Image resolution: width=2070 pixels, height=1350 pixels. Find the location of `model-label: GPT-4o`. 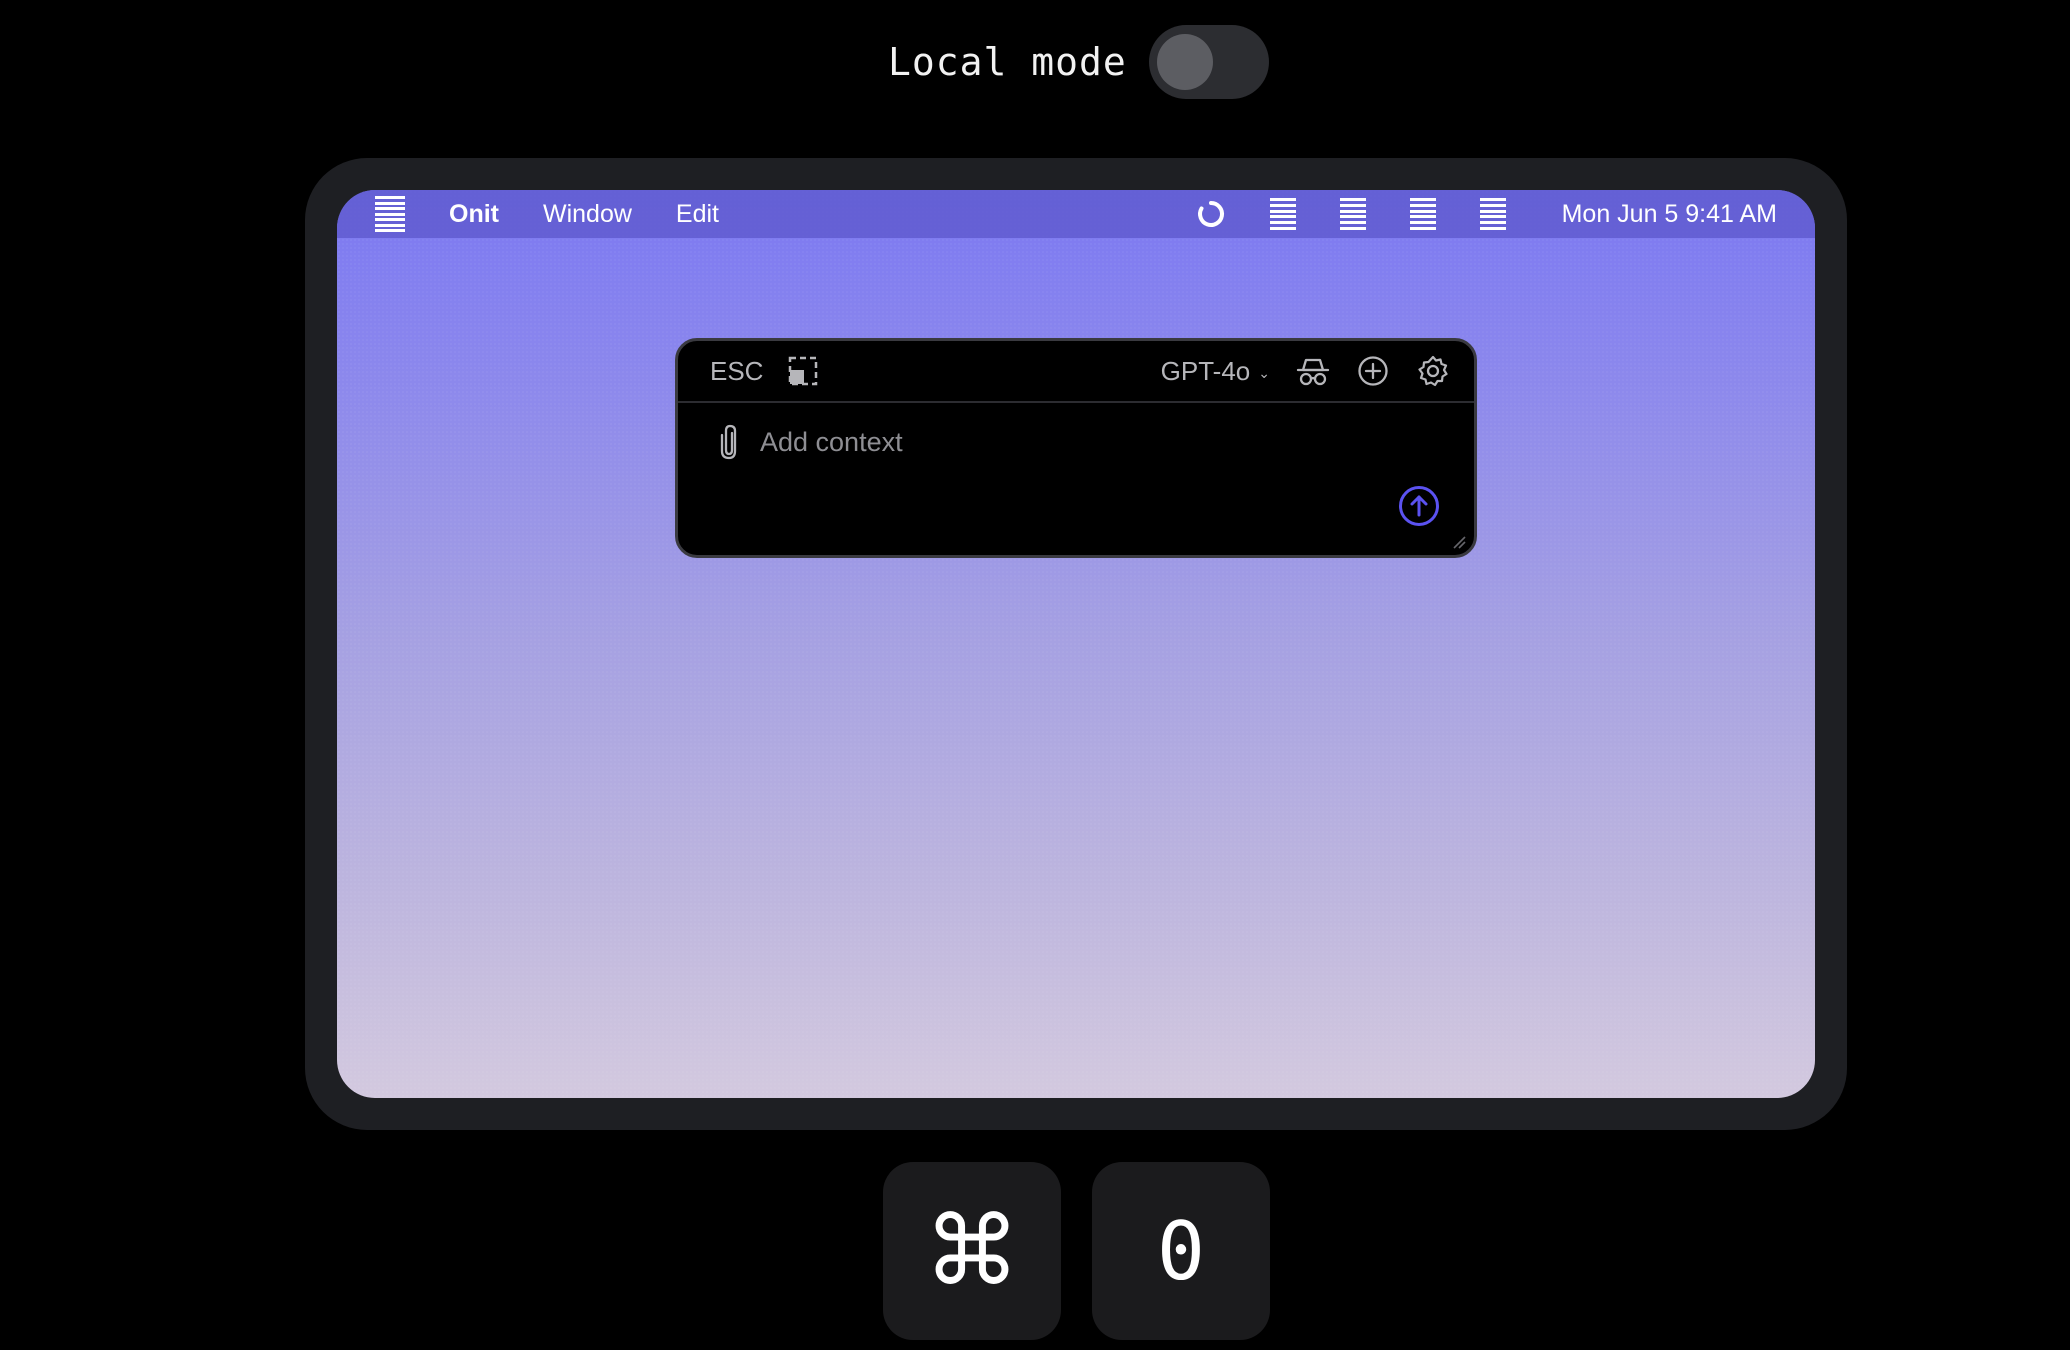

model-label: GPT-4o is located at coordinates (1205, 370).